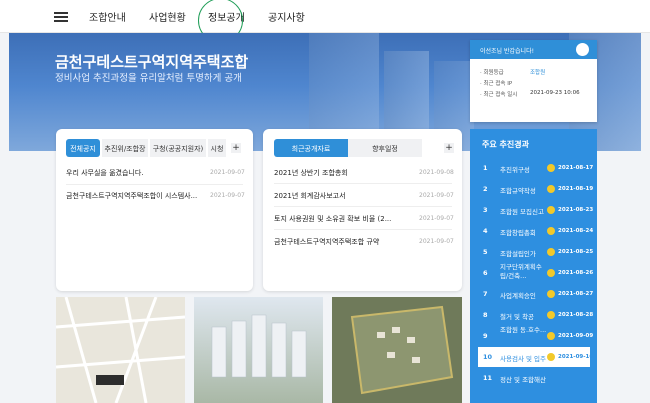  Describe the element at coordinates (517, 317) in the screenshot. I see `timeline-step-label: 철거 및 착공` at that location.